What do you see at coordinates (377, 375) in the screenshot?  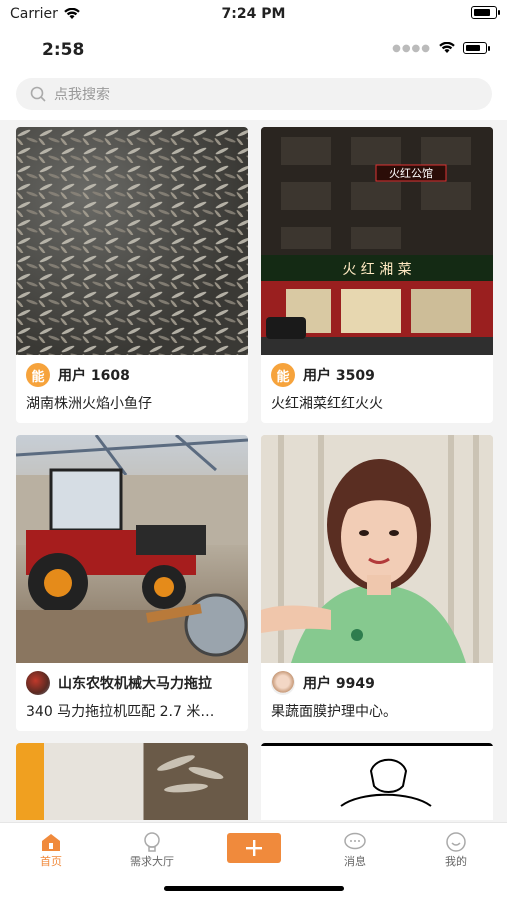 I see `card-user: 能 用户 3509` at bounding box center [377, 375].